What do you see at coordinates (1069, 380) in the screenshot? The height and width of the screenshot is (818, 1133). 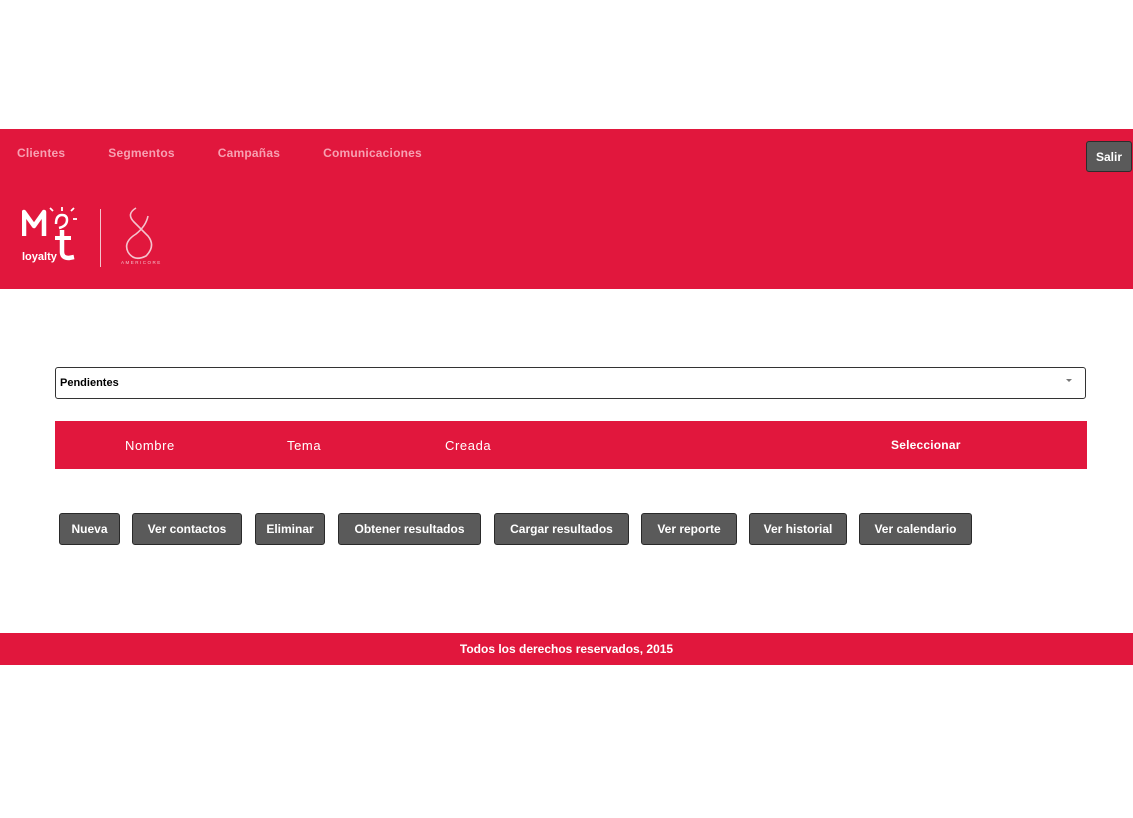 I see `chevron-down-icon` at bounding box center [1069, 380].